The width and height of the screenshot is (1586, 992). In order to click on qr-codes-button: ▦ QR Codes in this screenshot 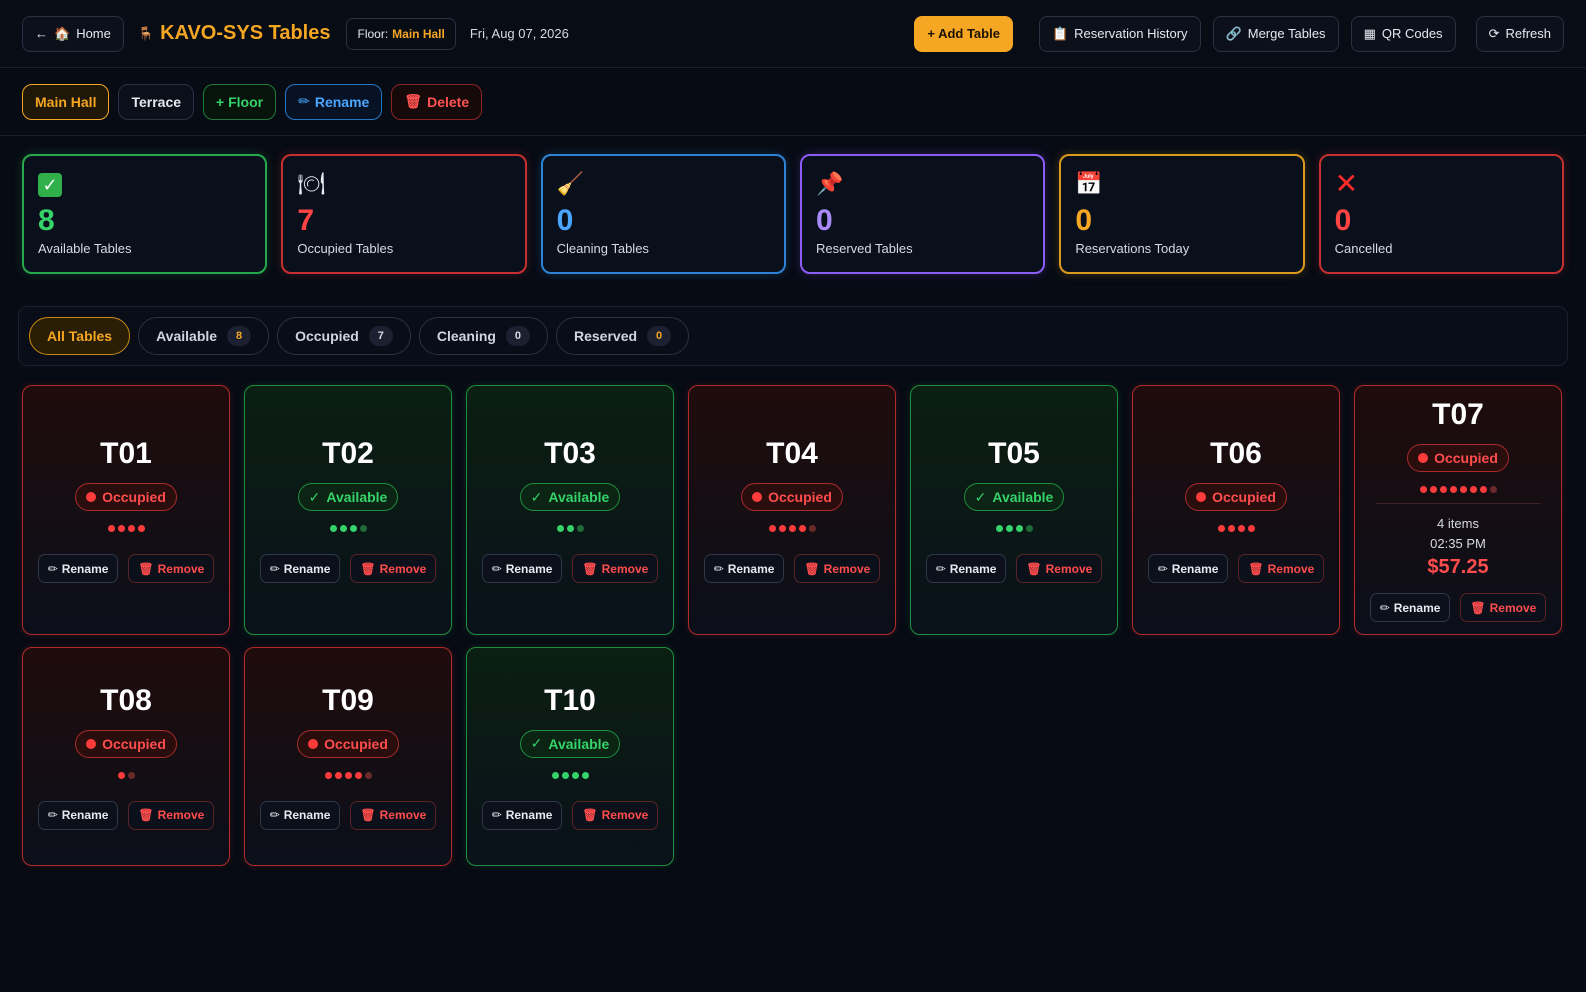, I will do `click(1403, 33)`.